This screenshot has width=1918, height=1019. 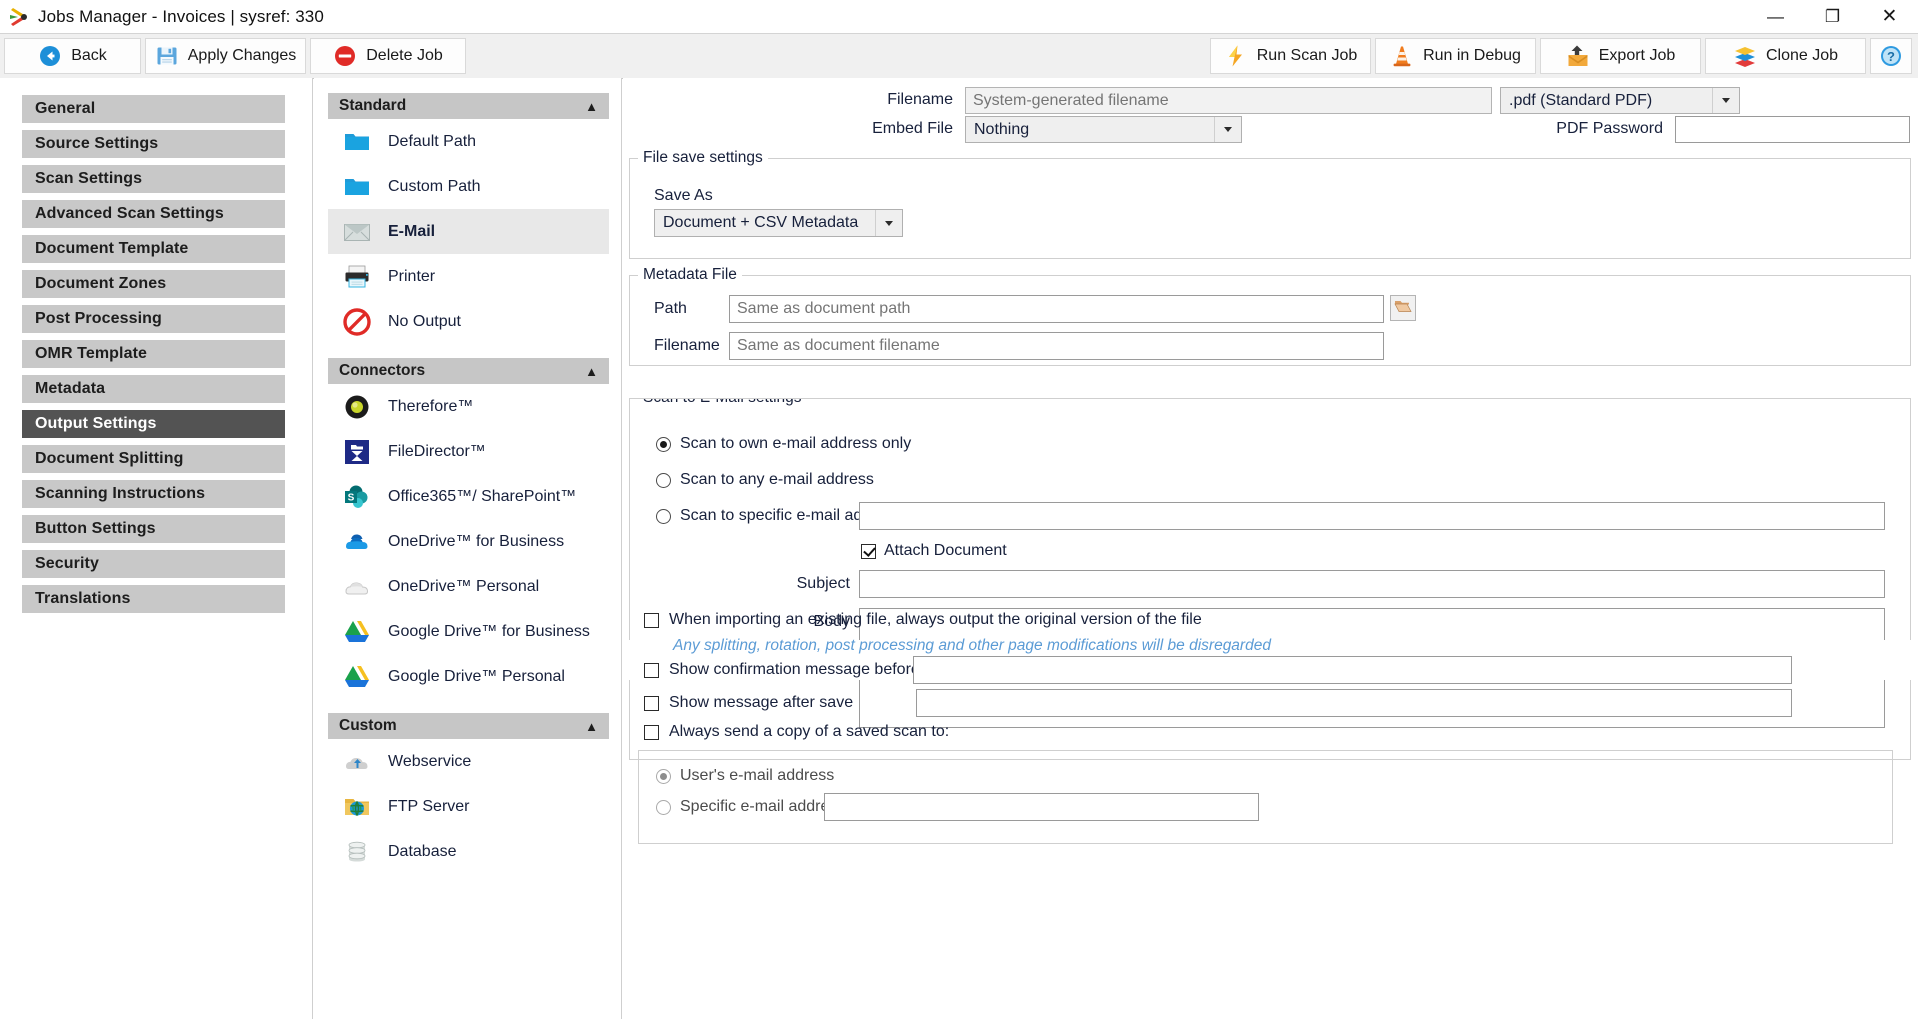 I want to click on sidebar-item-translations: Translations, so click(x=153, y=599).